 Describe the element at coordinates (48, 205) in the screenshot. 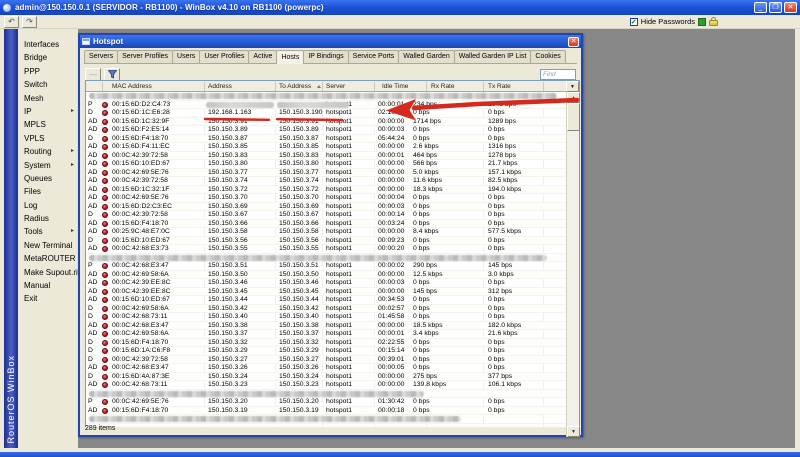

I see `sidebar-item-log: Log` at that location.